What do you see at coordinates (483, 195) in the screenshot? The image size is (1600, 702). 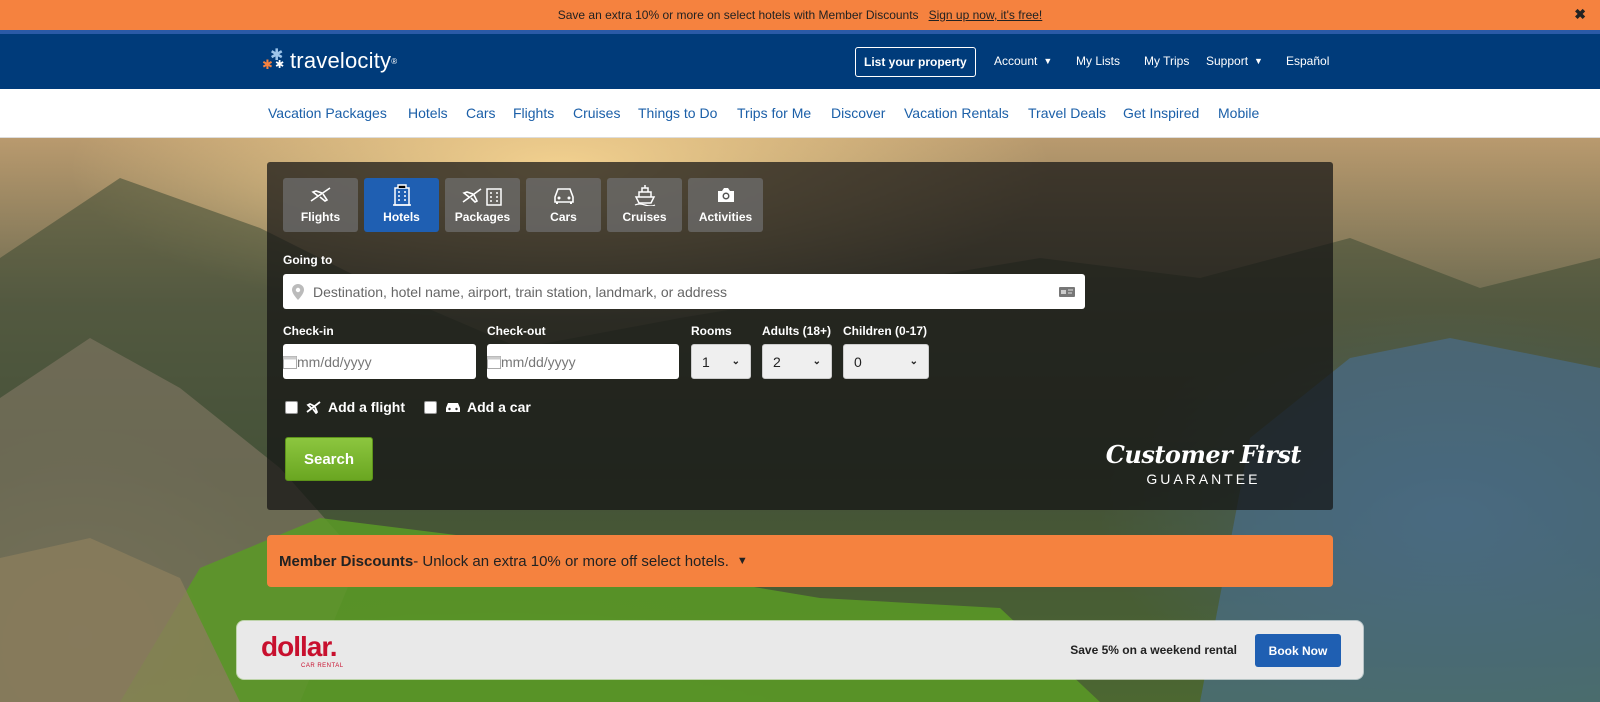 I see `package-icon` at bounding box center [483, 195].